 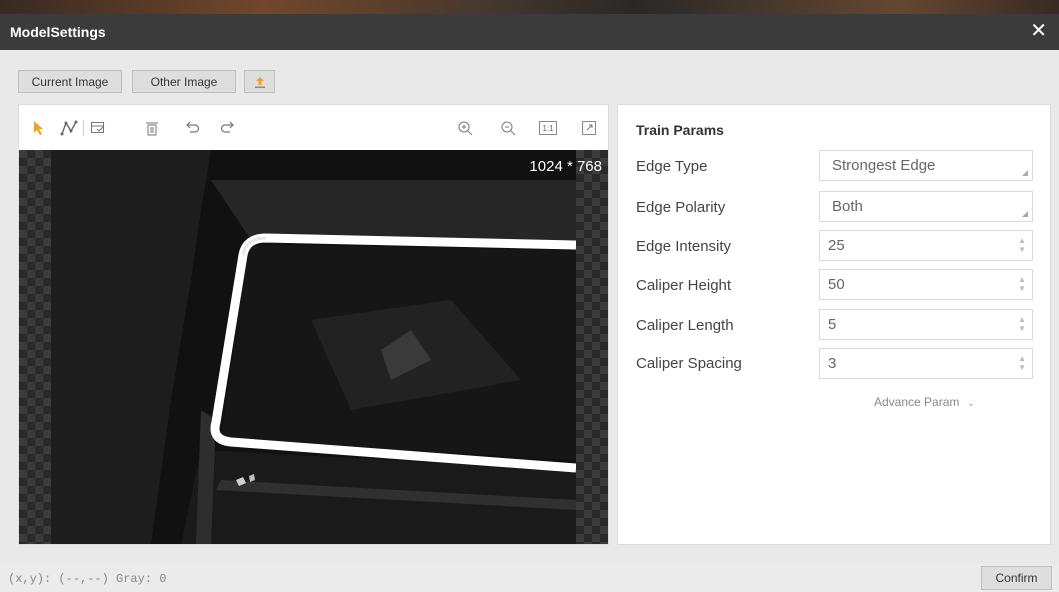 I want to click on edge-polarity-select: Both, so click(x=926, y=206).